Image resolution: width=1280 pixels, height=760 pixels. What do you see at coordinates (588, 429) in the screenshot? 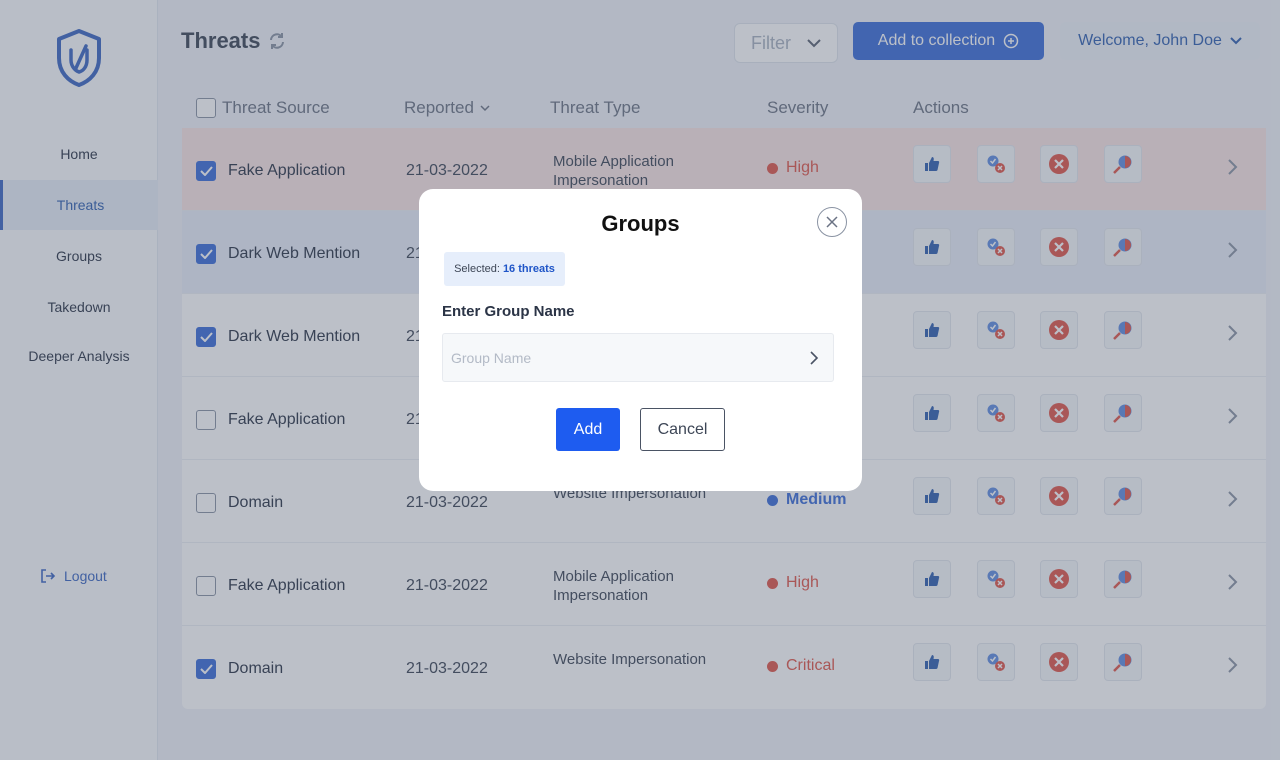
I see `add-button: Add` at bounding box center [588, 429].